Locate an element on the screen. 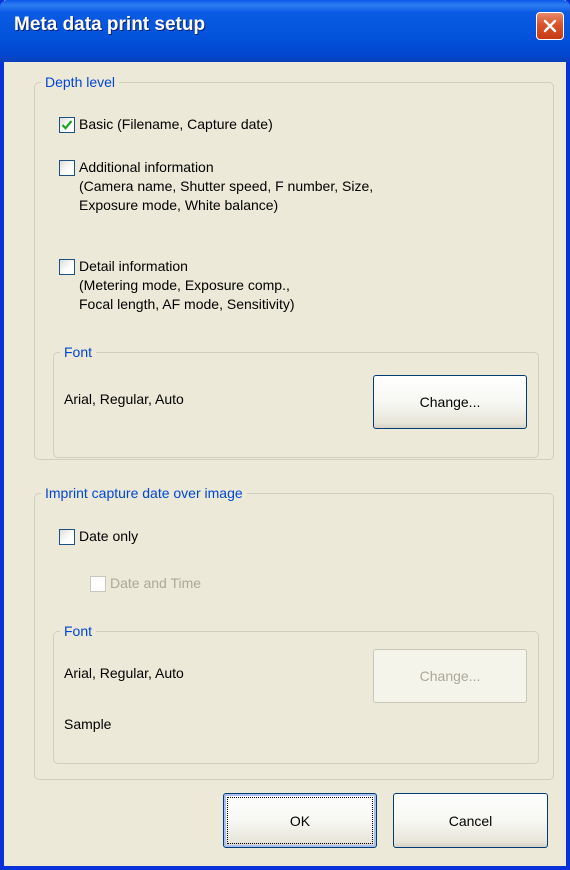  detail-checkbox is located at coordinates (67, 267).